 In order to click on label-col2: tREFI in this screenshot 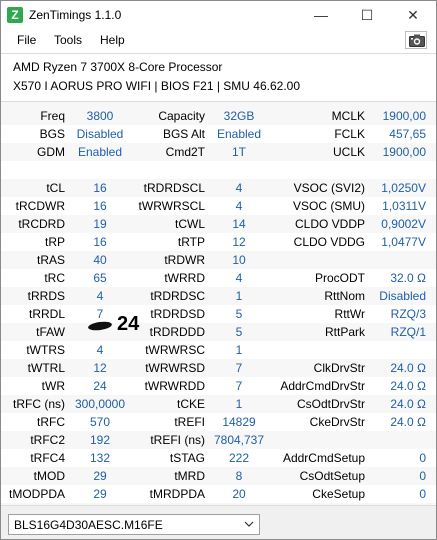, I will do `click(189, 422)`.